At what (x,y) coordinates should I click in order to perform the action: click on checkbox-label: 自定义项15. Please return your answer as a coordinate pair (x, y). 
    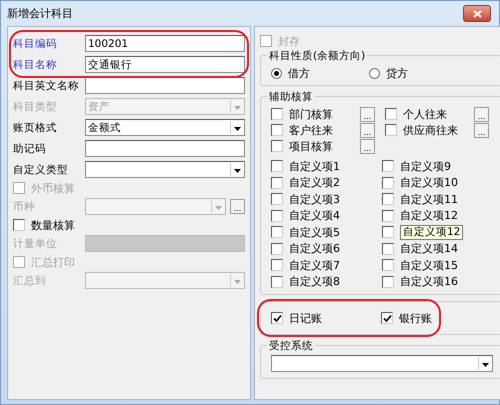
    Looking at the image, I should click on (429, 265).